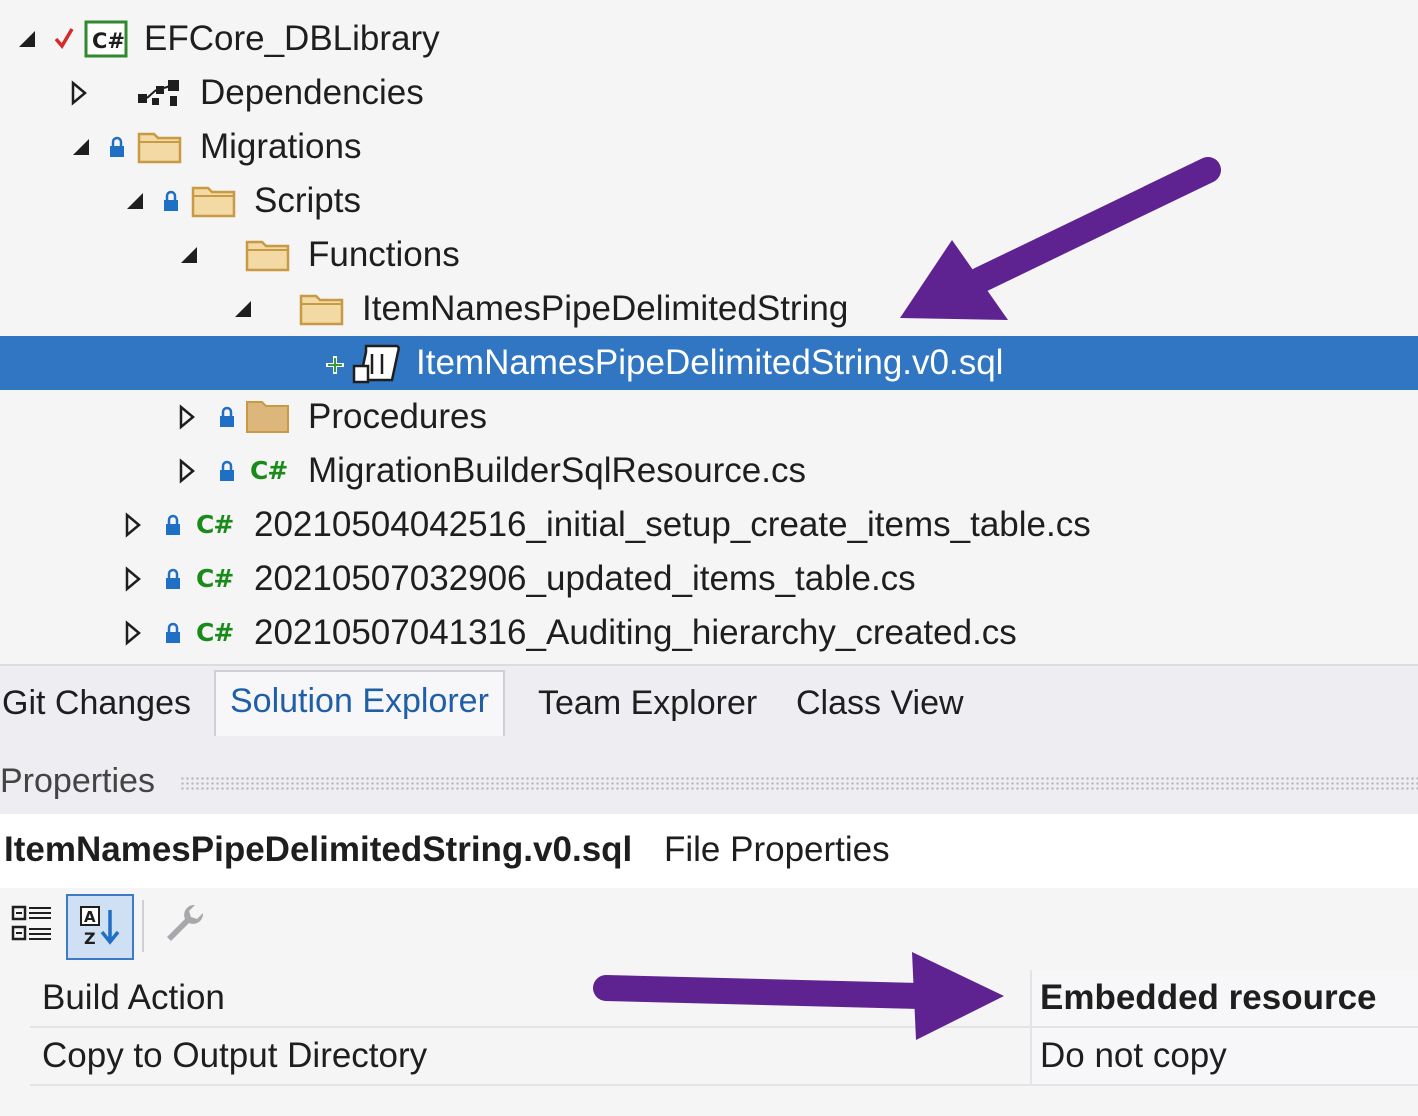  What do you see at coordinates (307, 200) in the screenshot?
I see `tree-item-label: Scripts` at bounding box center [307, 200].